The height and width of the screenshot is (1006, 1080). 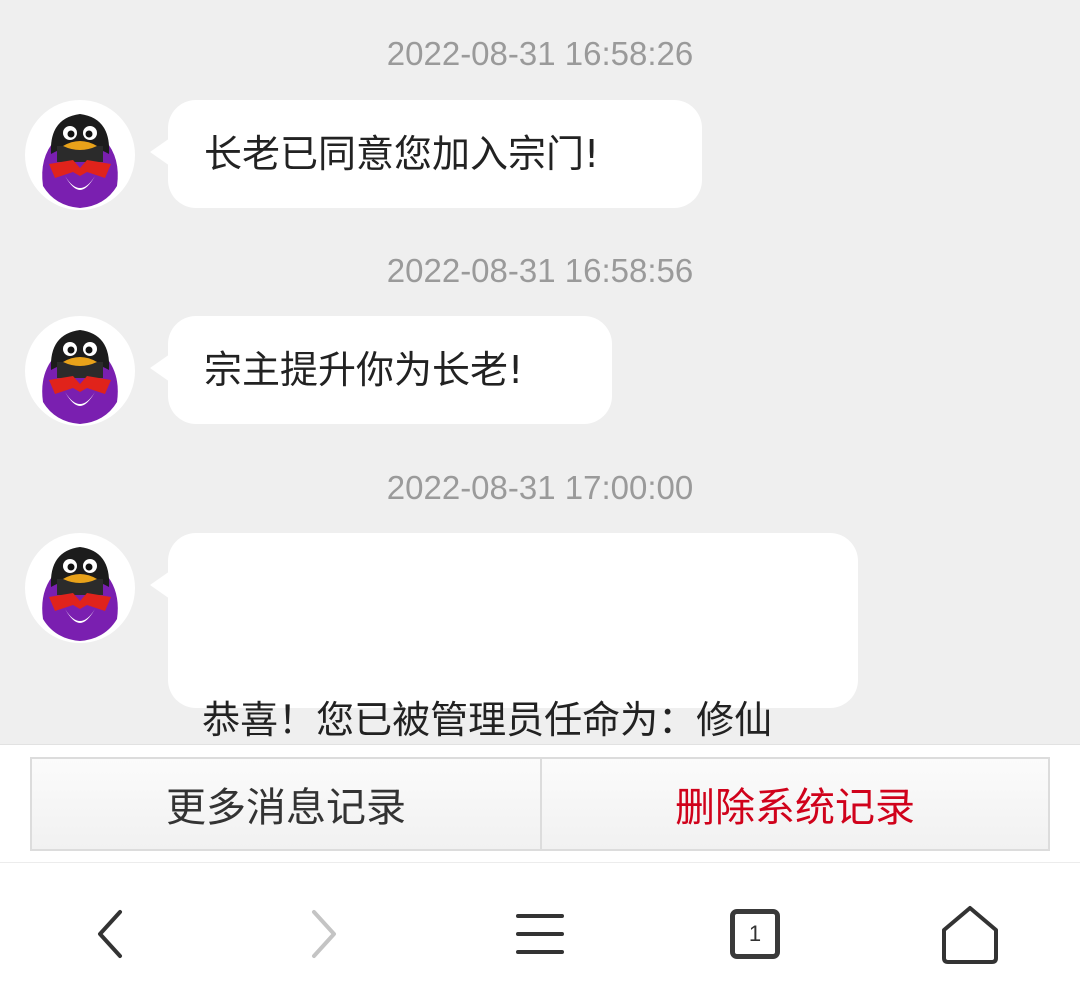 I want to click on menu-icon, so click(x=540, y=934).